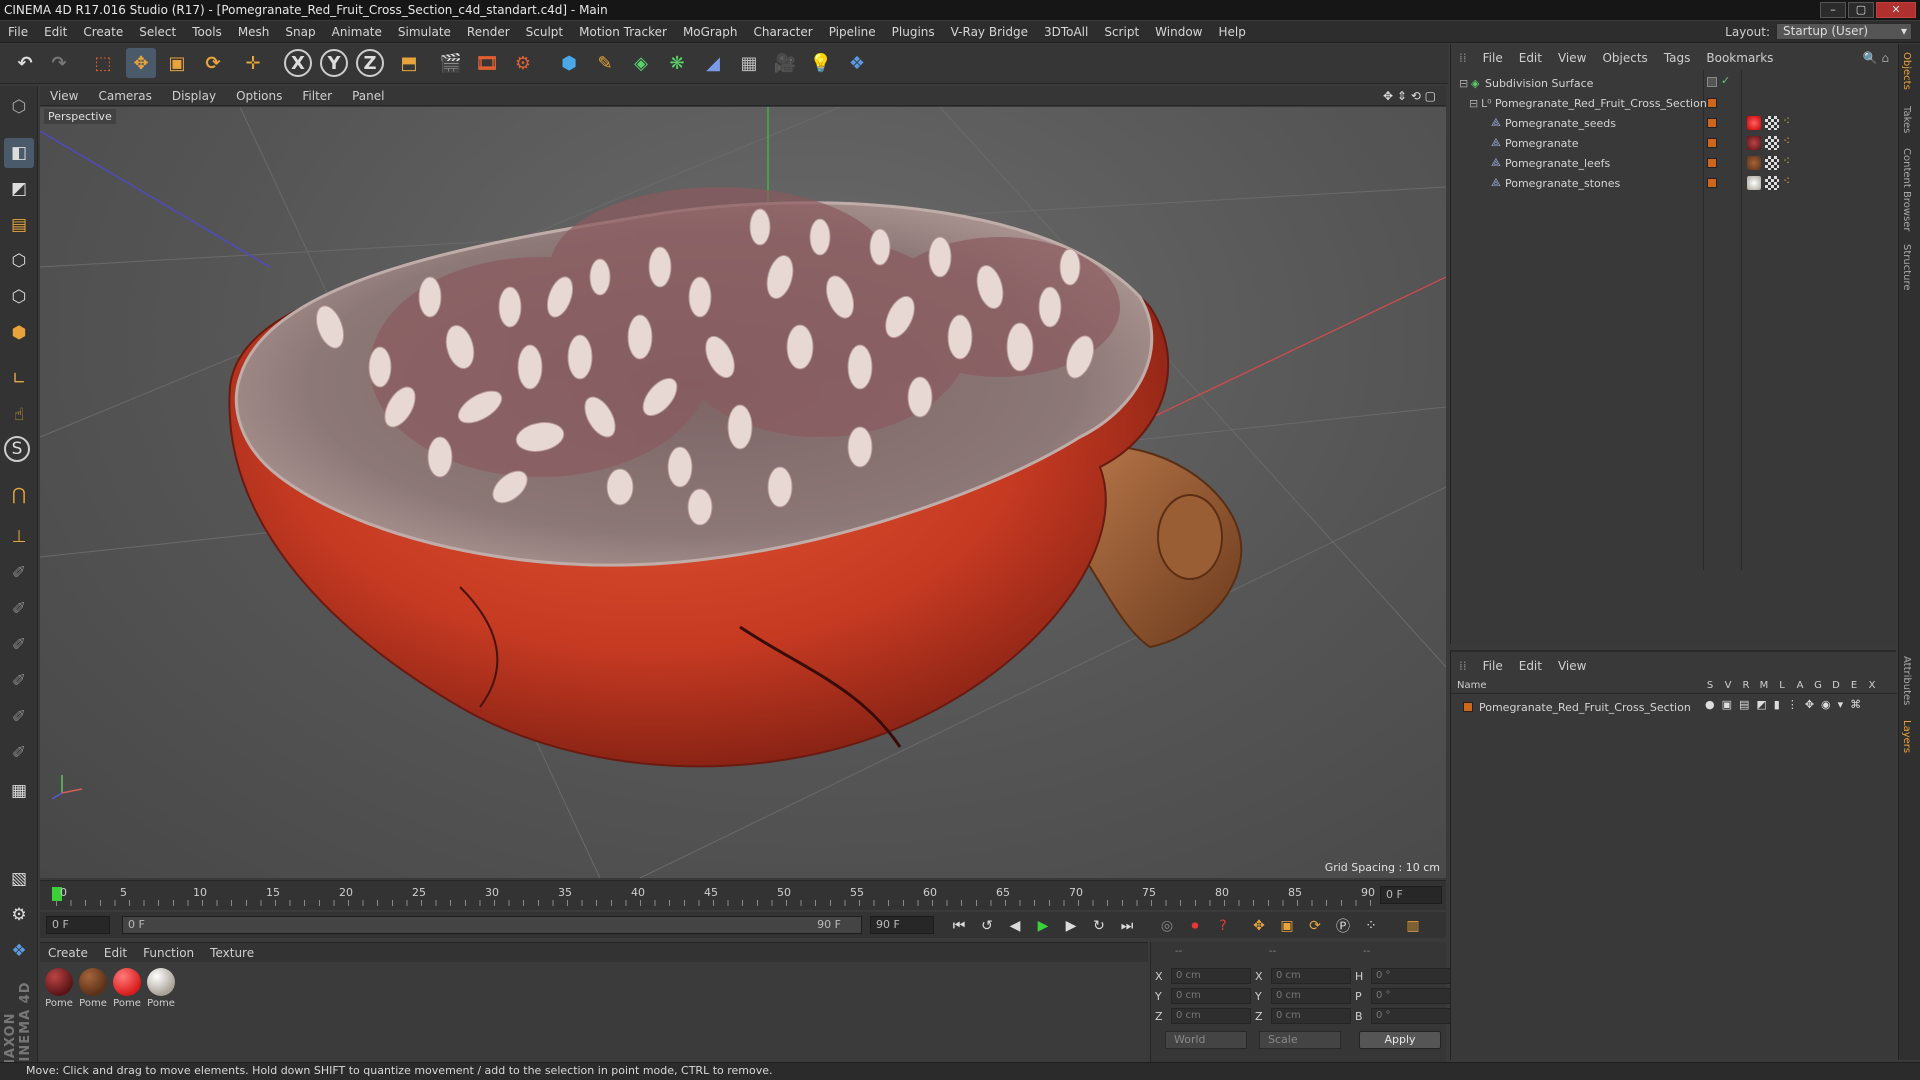  What do you see at coordinates (1167, 926) in the screenshot?
I see `autokey-icon: ◎` at bounding box center [1167, 926].